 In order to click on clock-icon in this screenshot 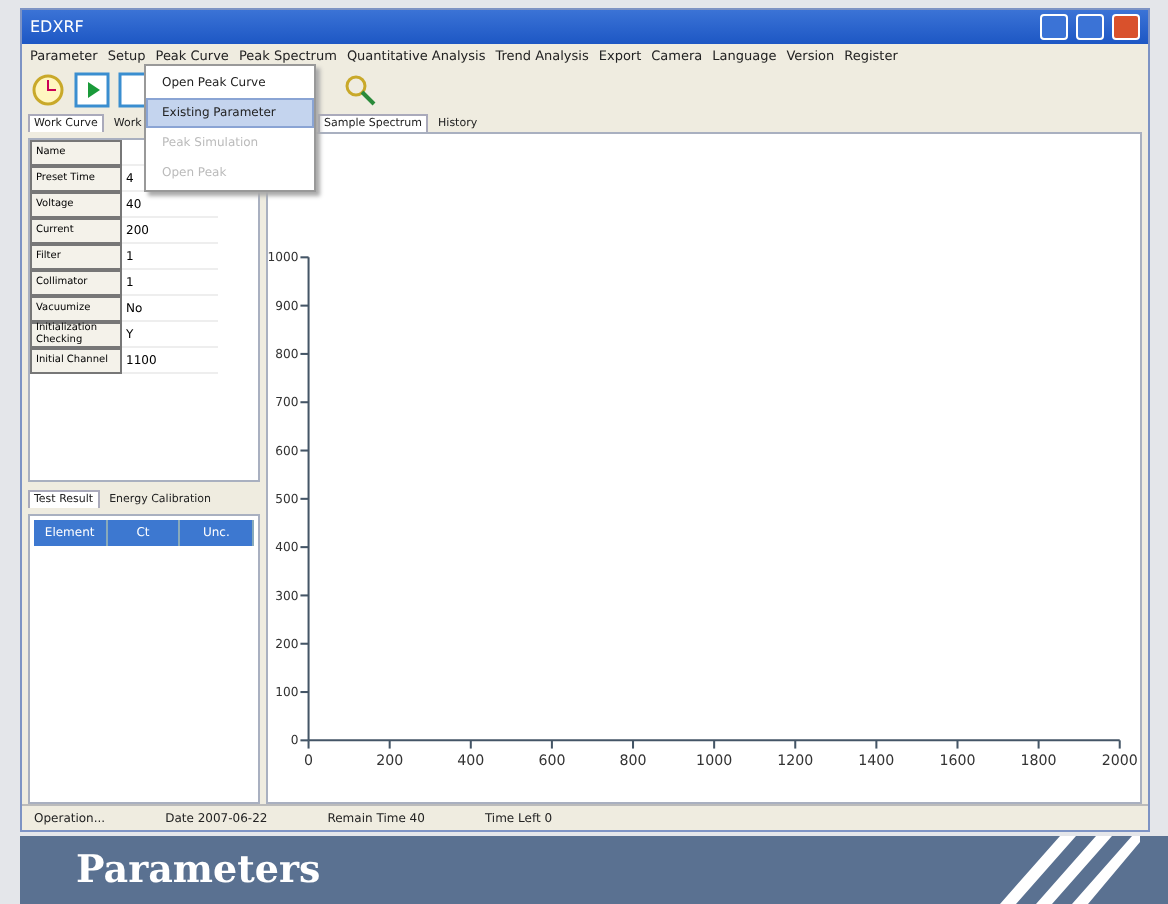, I will do `click(48, 90)`.